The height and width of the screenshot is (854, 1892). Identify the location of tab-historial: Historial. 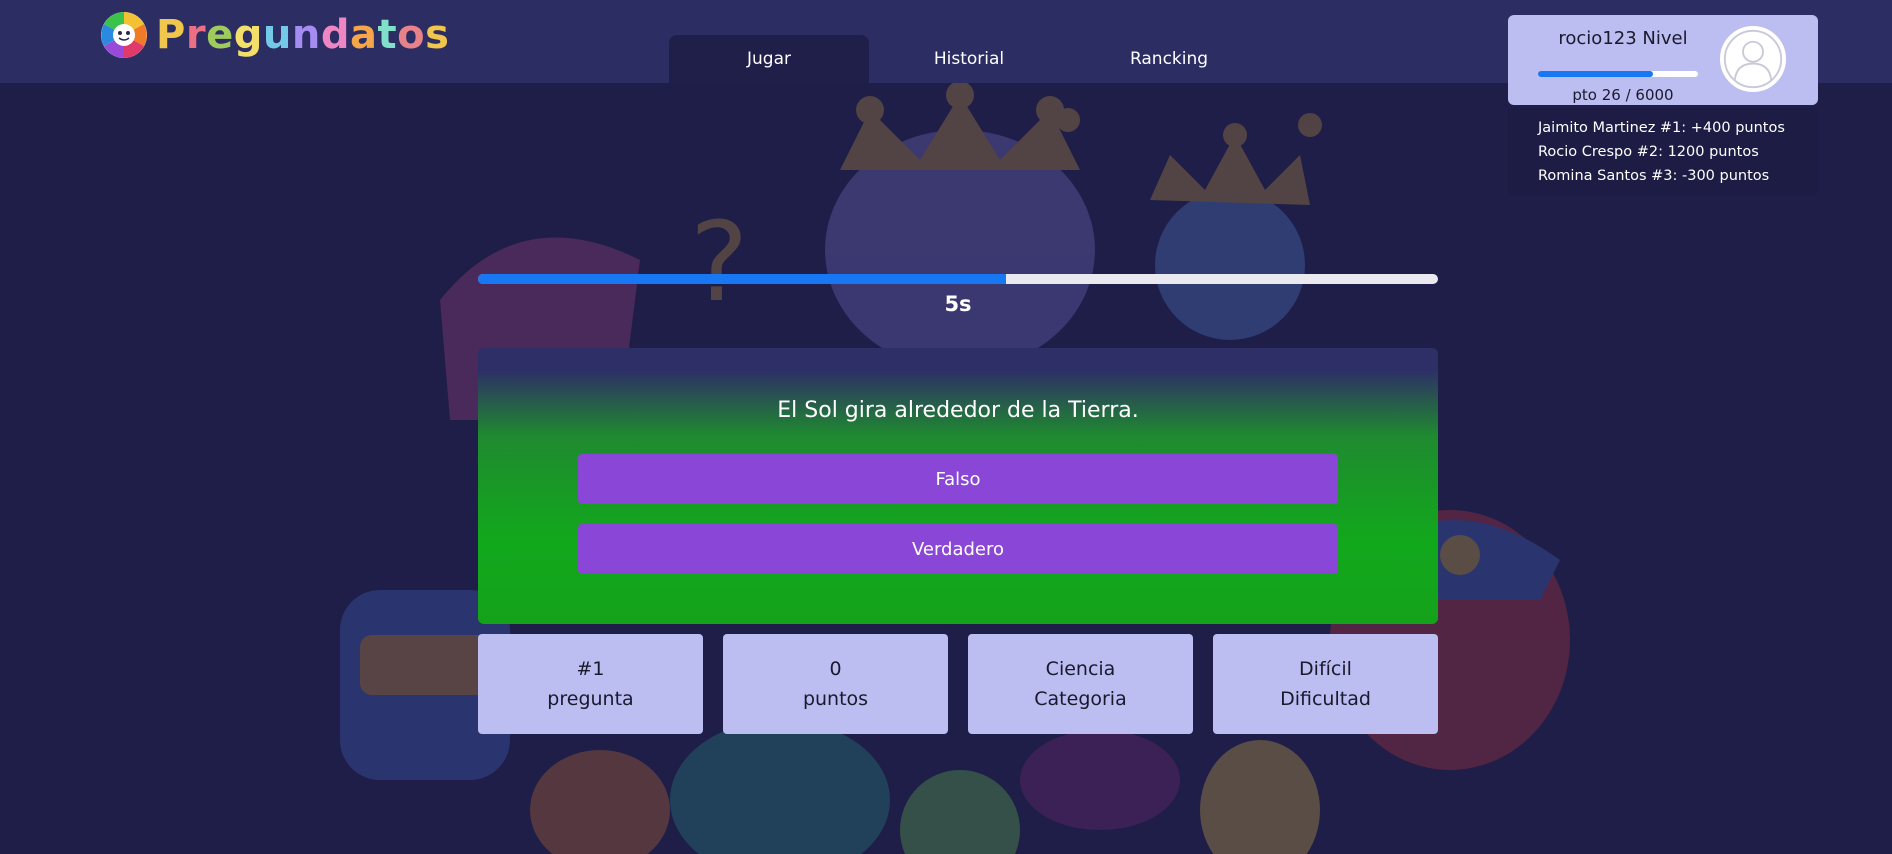
(969, 59).